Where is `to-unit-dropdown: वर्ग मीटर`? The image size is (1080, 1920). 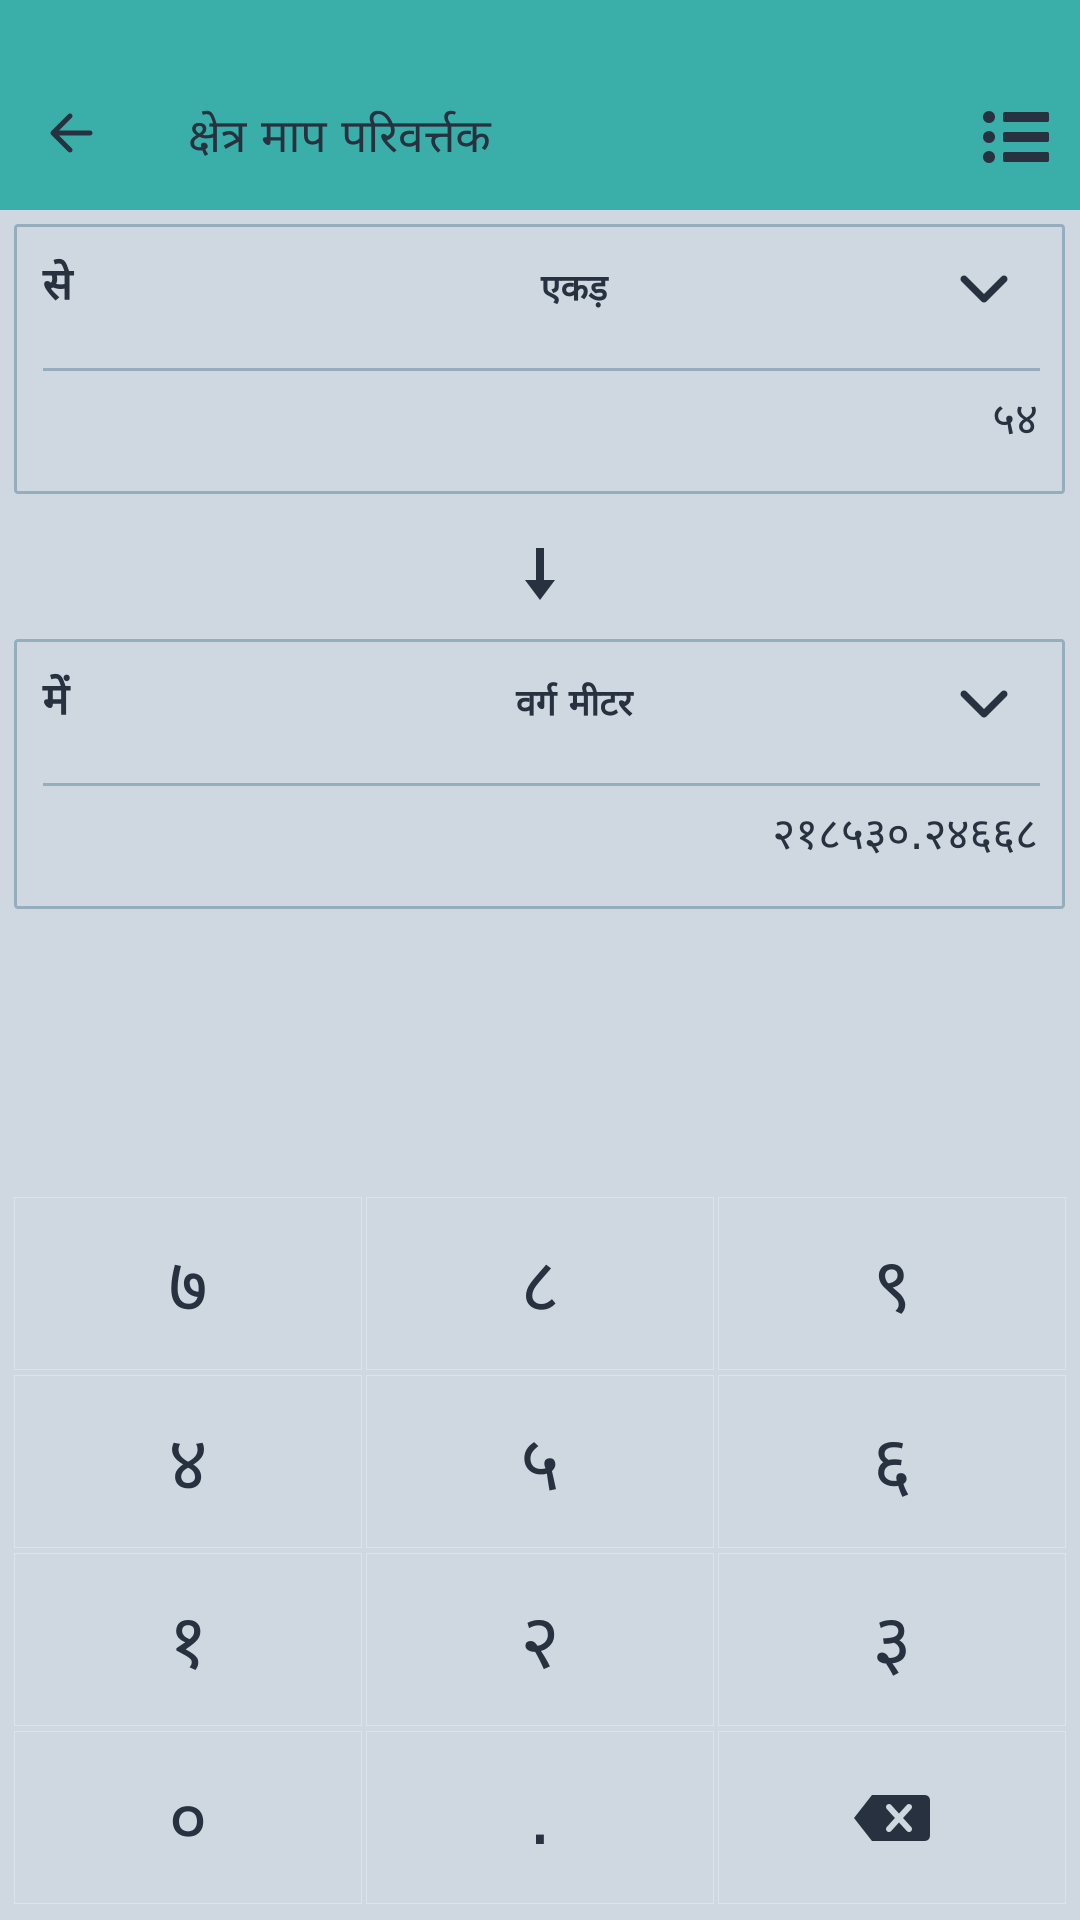 to-unit-dropdown: वर्ग मीटर is located at coordinates (574, 705).